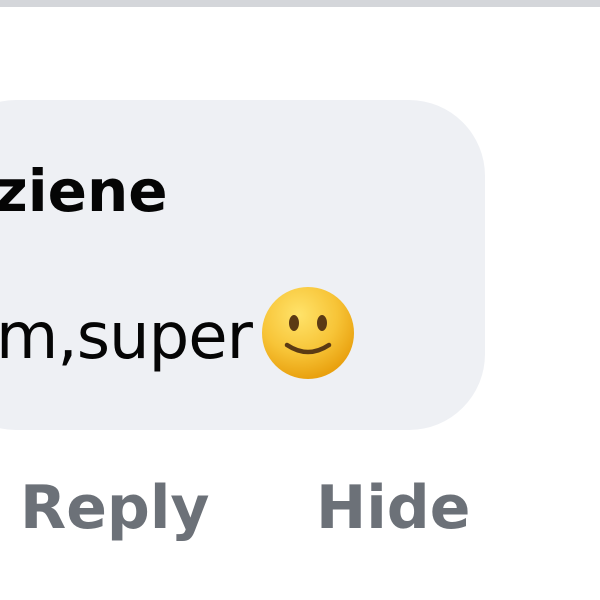  I want to click on comment-actions: Reply Hide, so click(300, 508).